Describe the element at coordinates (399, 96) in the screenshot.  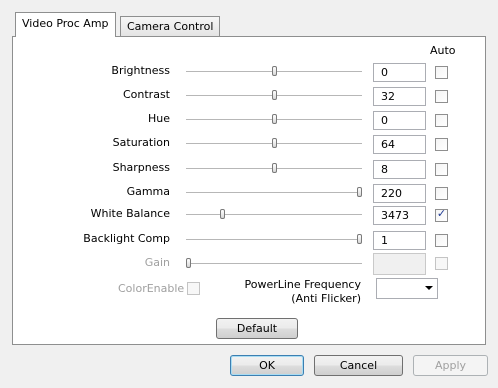
I see `contrast-value-field: 32` at that location.